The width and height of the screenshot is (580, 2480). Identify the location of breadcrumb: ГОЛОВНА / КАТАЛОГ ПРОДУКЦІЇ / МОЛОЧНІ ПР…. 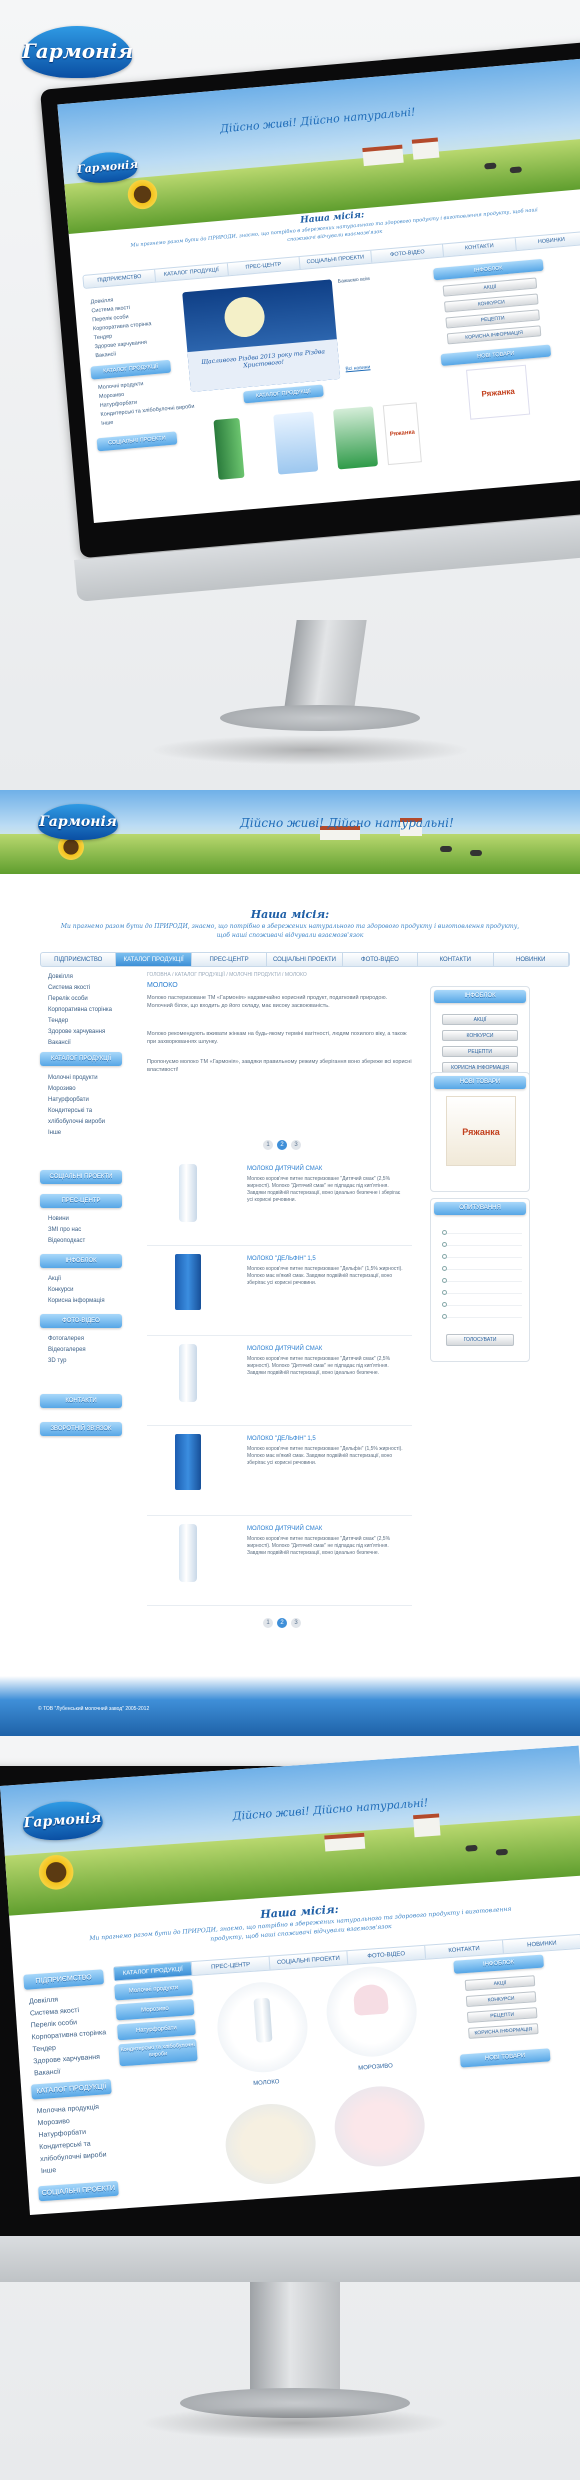
(227, 975).